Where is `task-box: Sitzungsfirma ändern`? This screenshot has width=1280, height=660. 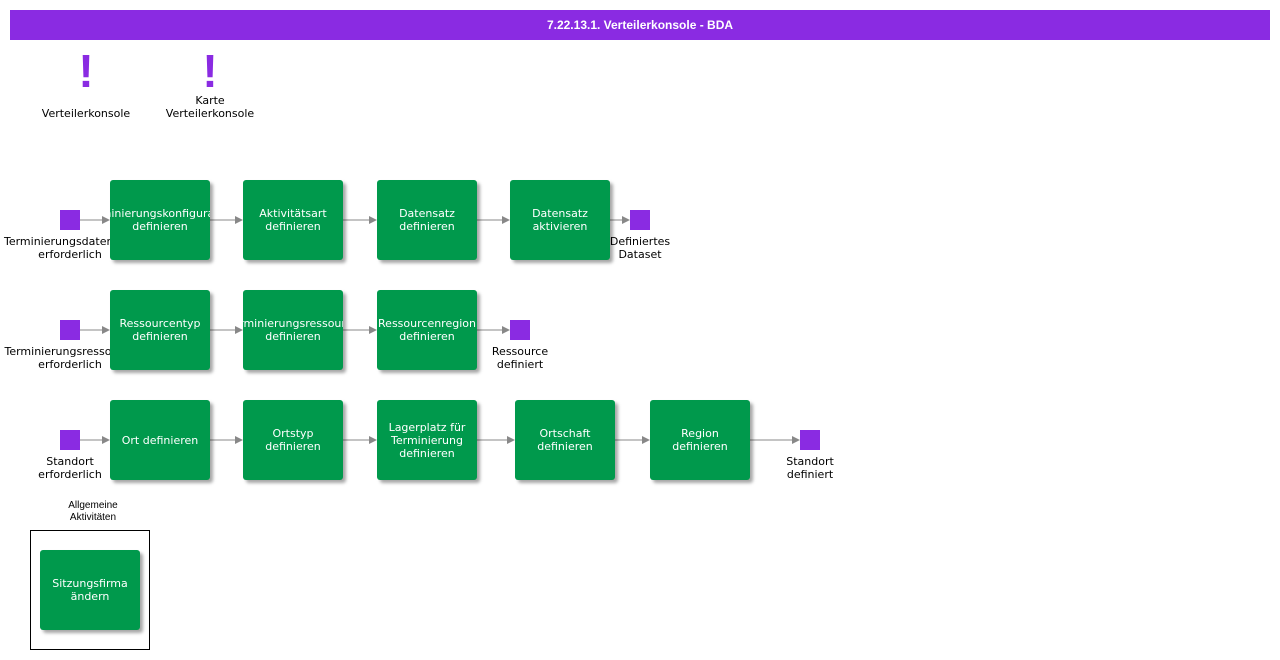 task-box: Sitzungsfirma ändern is located at coordinates (90, 590).